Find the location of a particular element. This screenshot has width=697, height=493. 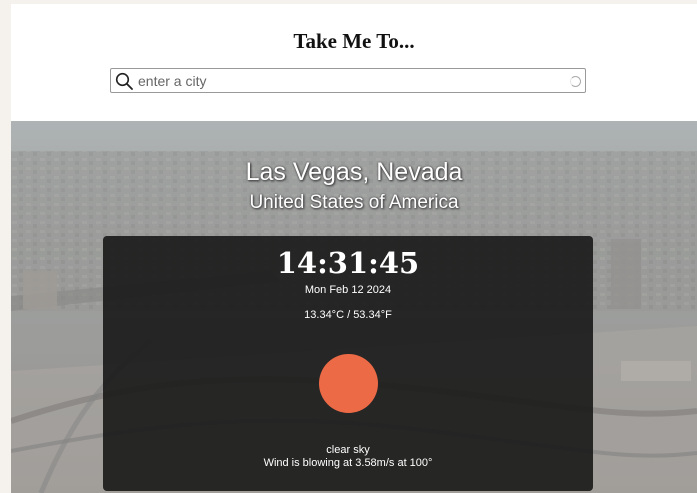

local-time: 14:31:45 is located at coordinates (348, 263).